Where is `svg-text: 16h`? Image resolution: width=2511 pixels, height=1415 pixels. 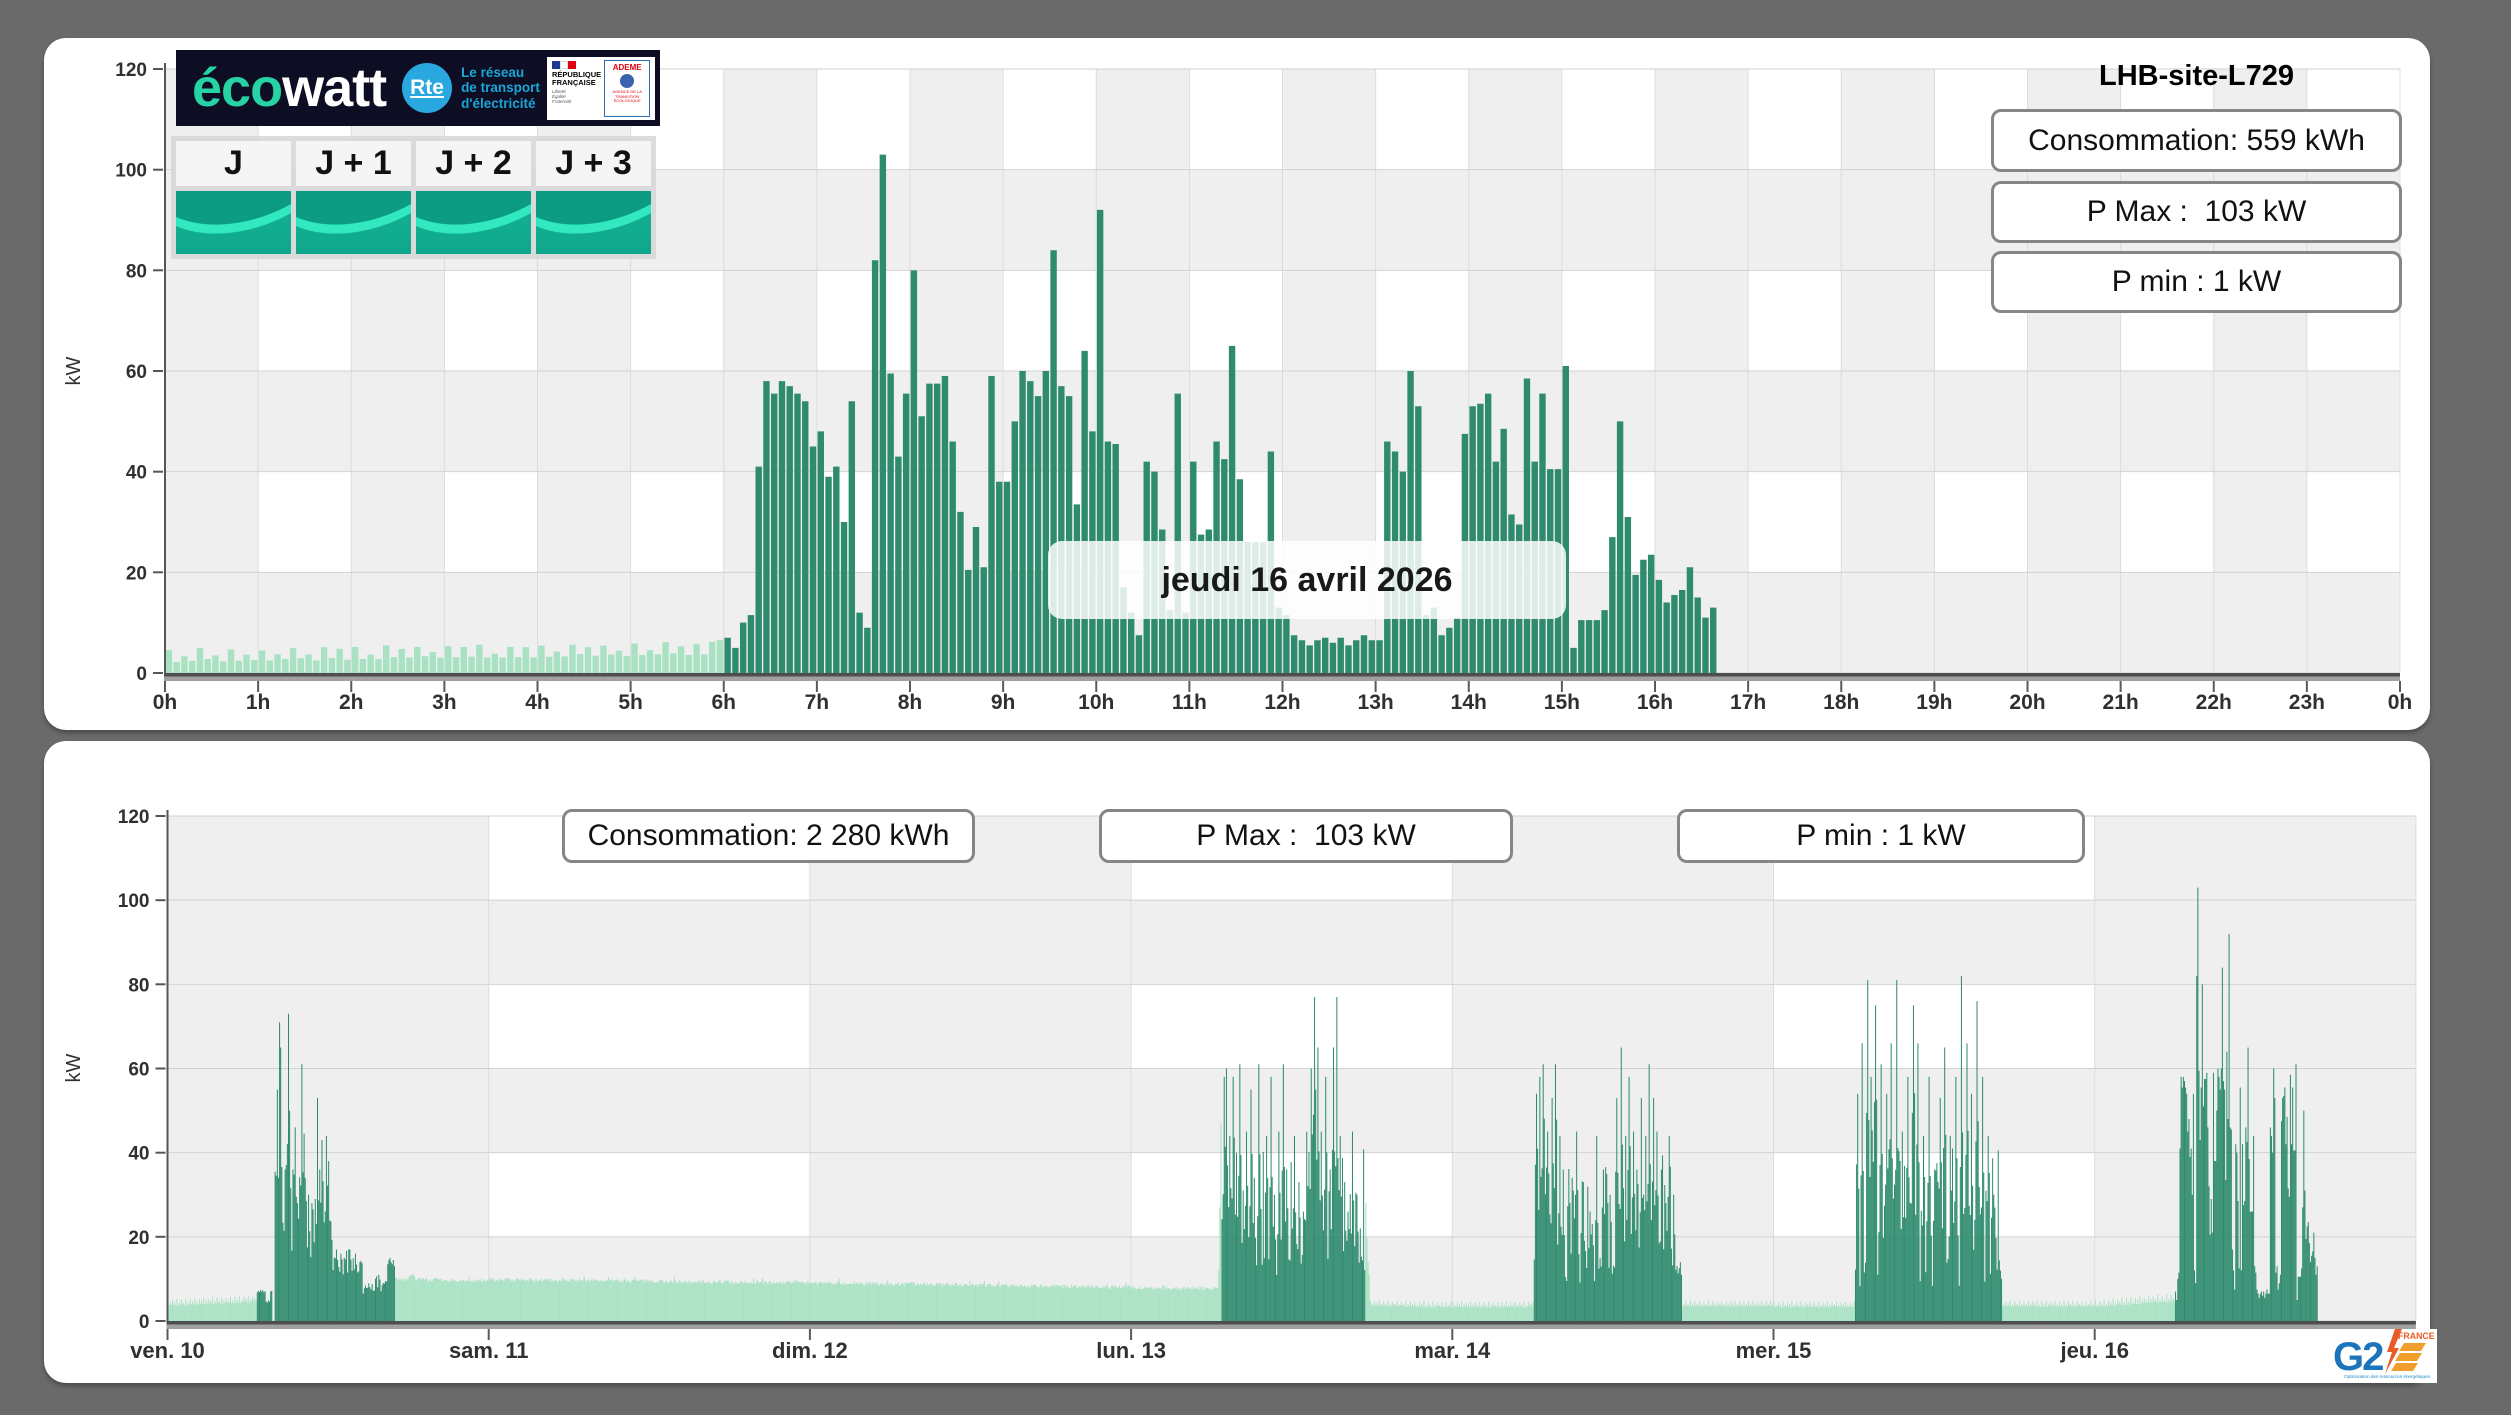
svg-text: 16h is located at coordinates (1655, 702).